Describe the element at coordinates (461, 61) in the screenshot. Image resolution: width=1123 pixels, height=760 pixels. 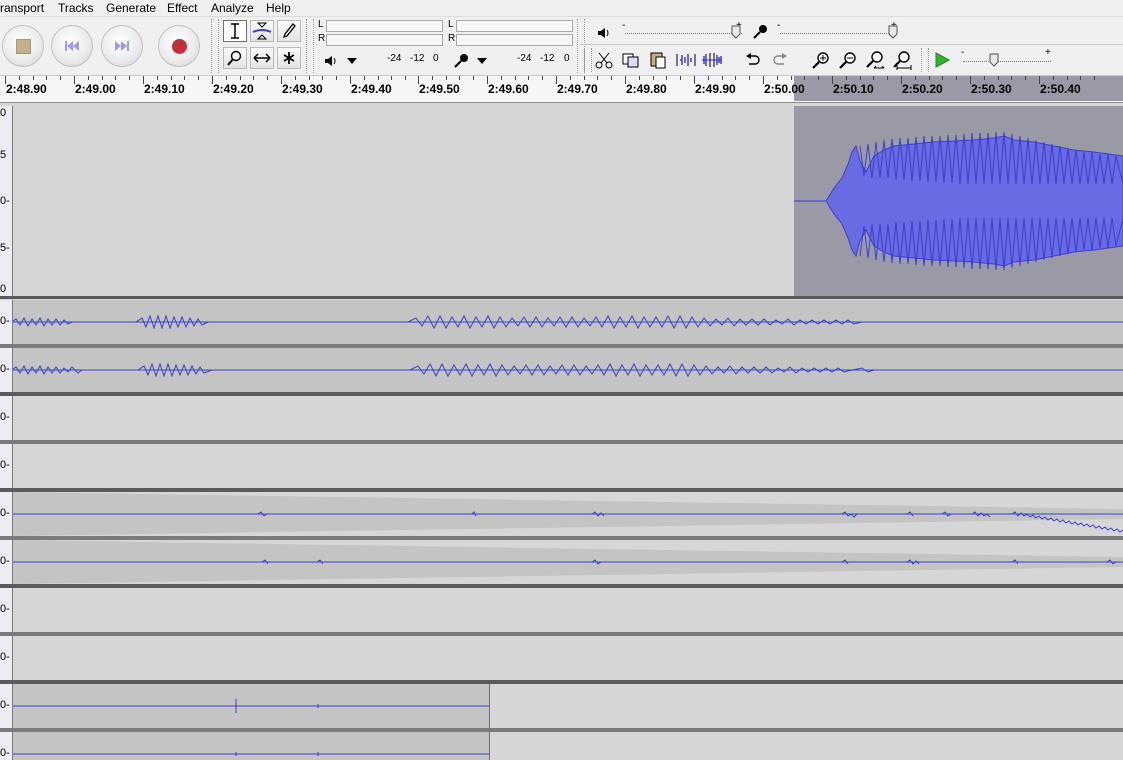
I see `record-meter-mic-icon` at that location.